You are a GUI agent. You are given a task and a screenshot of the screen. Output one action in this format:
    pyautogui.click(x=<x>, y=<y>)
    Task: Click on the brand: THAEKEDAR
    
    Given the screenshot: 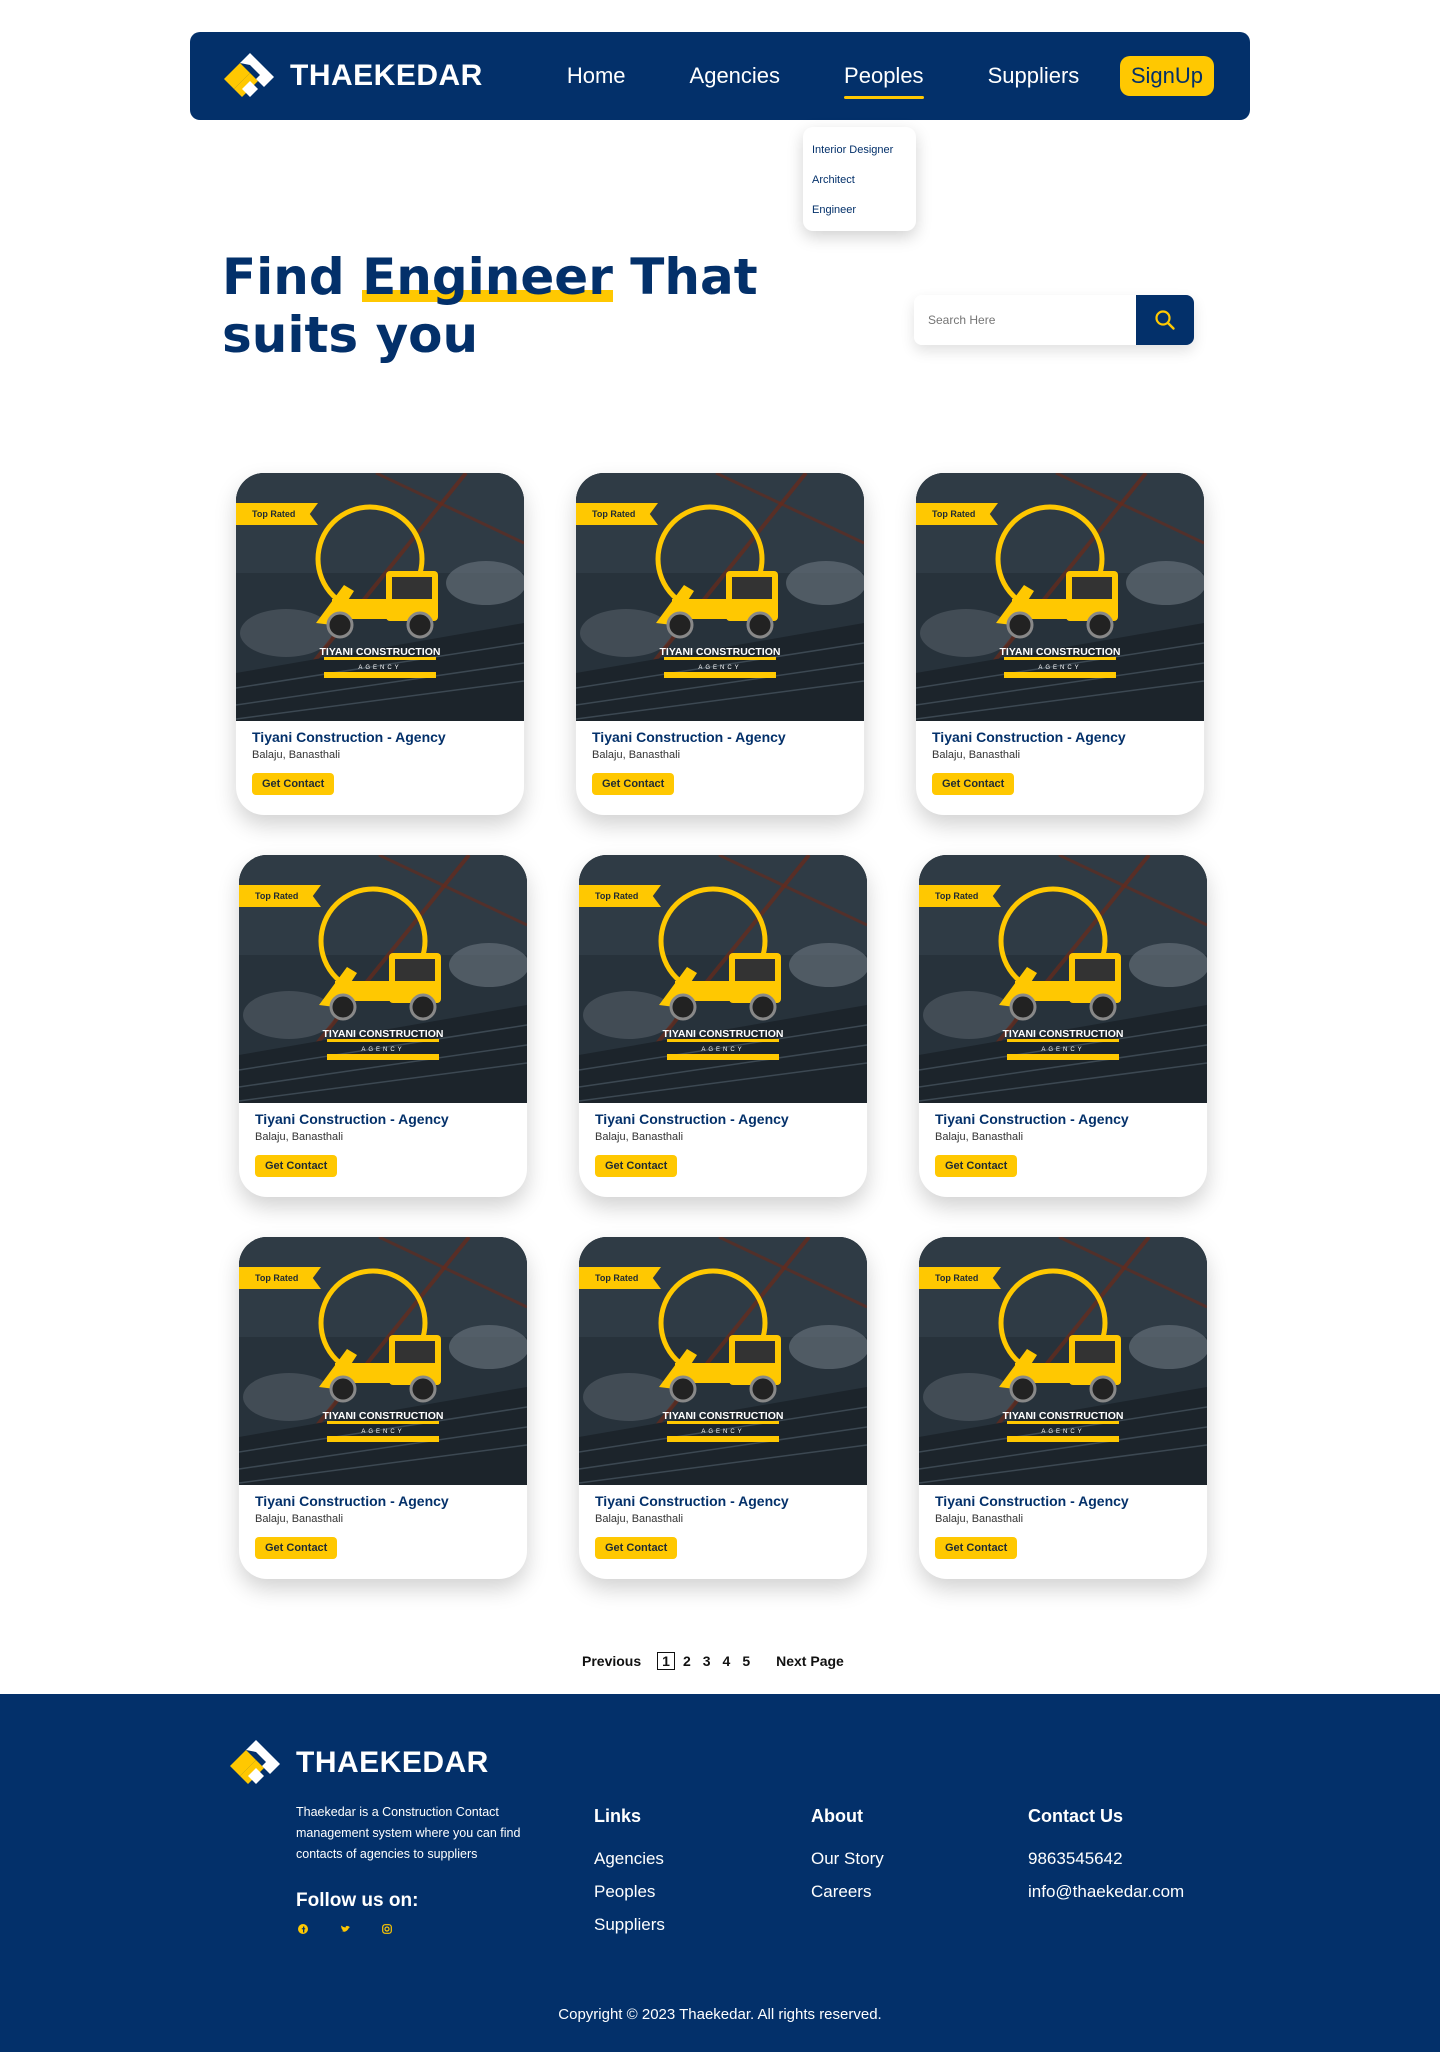 What is the action you would take?
    pyautogui.click(x=351, y=76)
    